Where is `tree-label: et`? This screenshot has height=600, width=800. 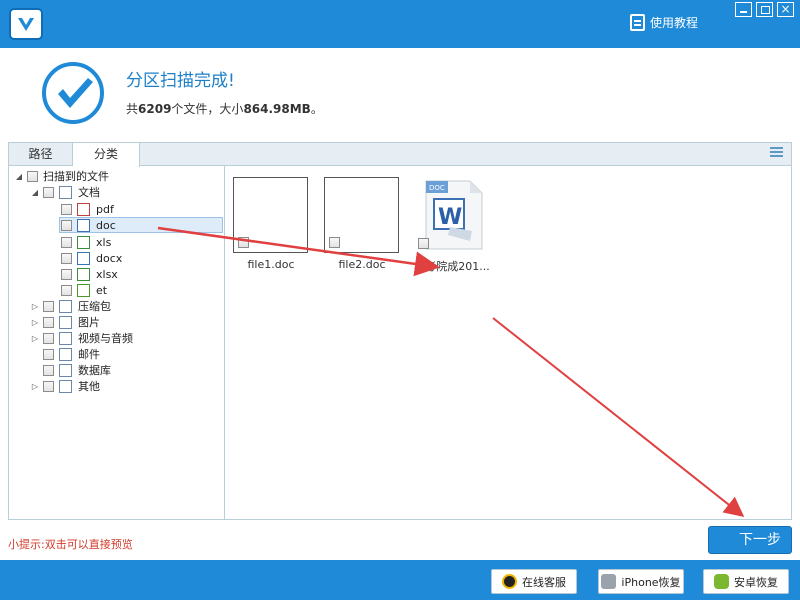
tree-label: et is located at coordinates (102, 290).